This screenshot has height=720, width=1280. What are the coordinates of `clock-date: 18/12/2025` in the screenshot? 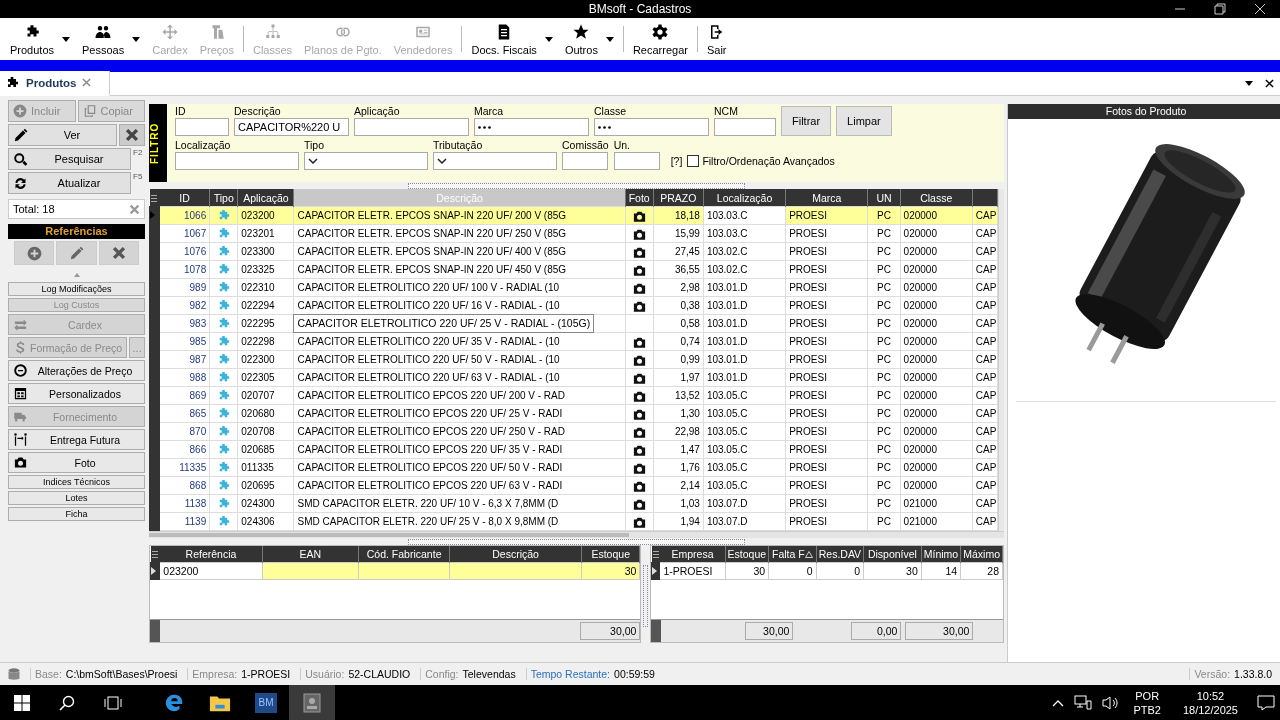 It's located at (1210, 709).